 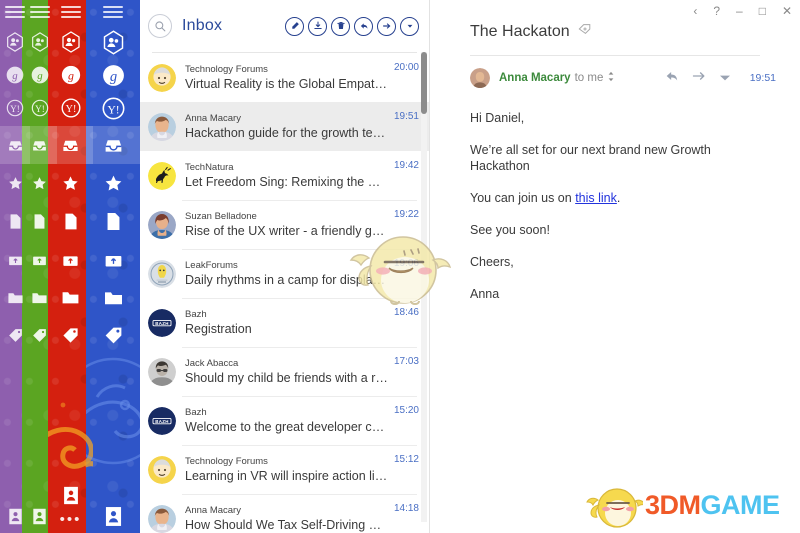 I want to click on message-time: 19:22, so click(x=406, y=214).